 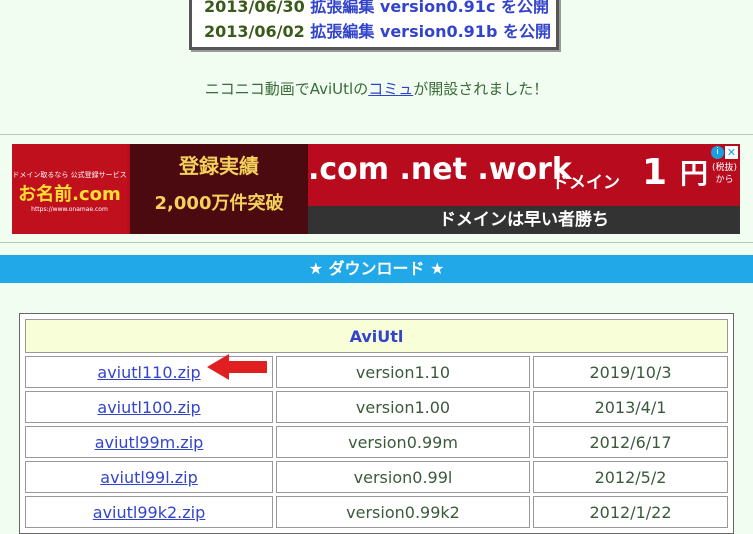 What do you see at coordinates (655, 172) in the screenshot?
I see `ad-price: 1` at bounding box center [655, 172].